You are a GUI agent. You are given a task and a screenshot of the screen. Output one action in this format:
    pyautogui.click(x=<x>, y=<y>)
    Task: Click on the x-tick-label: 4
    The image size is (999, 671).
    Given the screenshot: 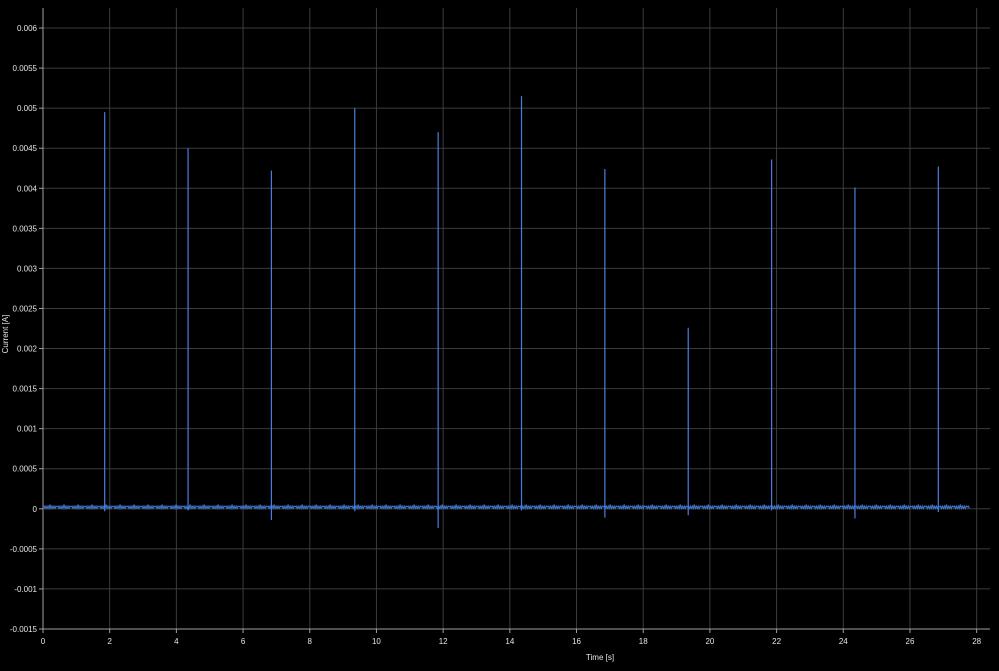 What is the action you would take?
    pyautogui.click(x=176, y=641)
    